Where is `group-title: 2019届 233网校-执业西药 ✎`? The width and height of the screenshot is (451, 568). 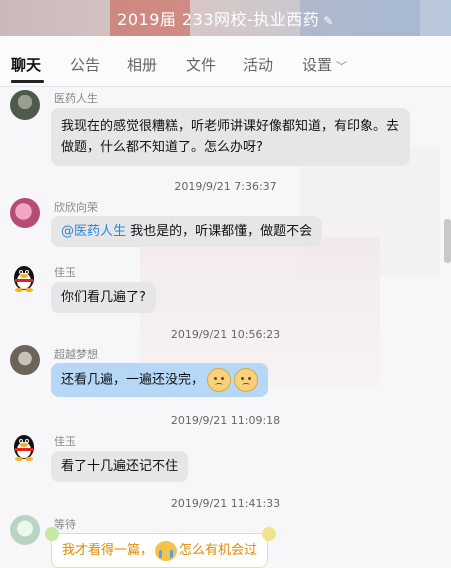 group-title: 2019届 233网校-执业西药 ✎ is located at coordinates (225, 18).